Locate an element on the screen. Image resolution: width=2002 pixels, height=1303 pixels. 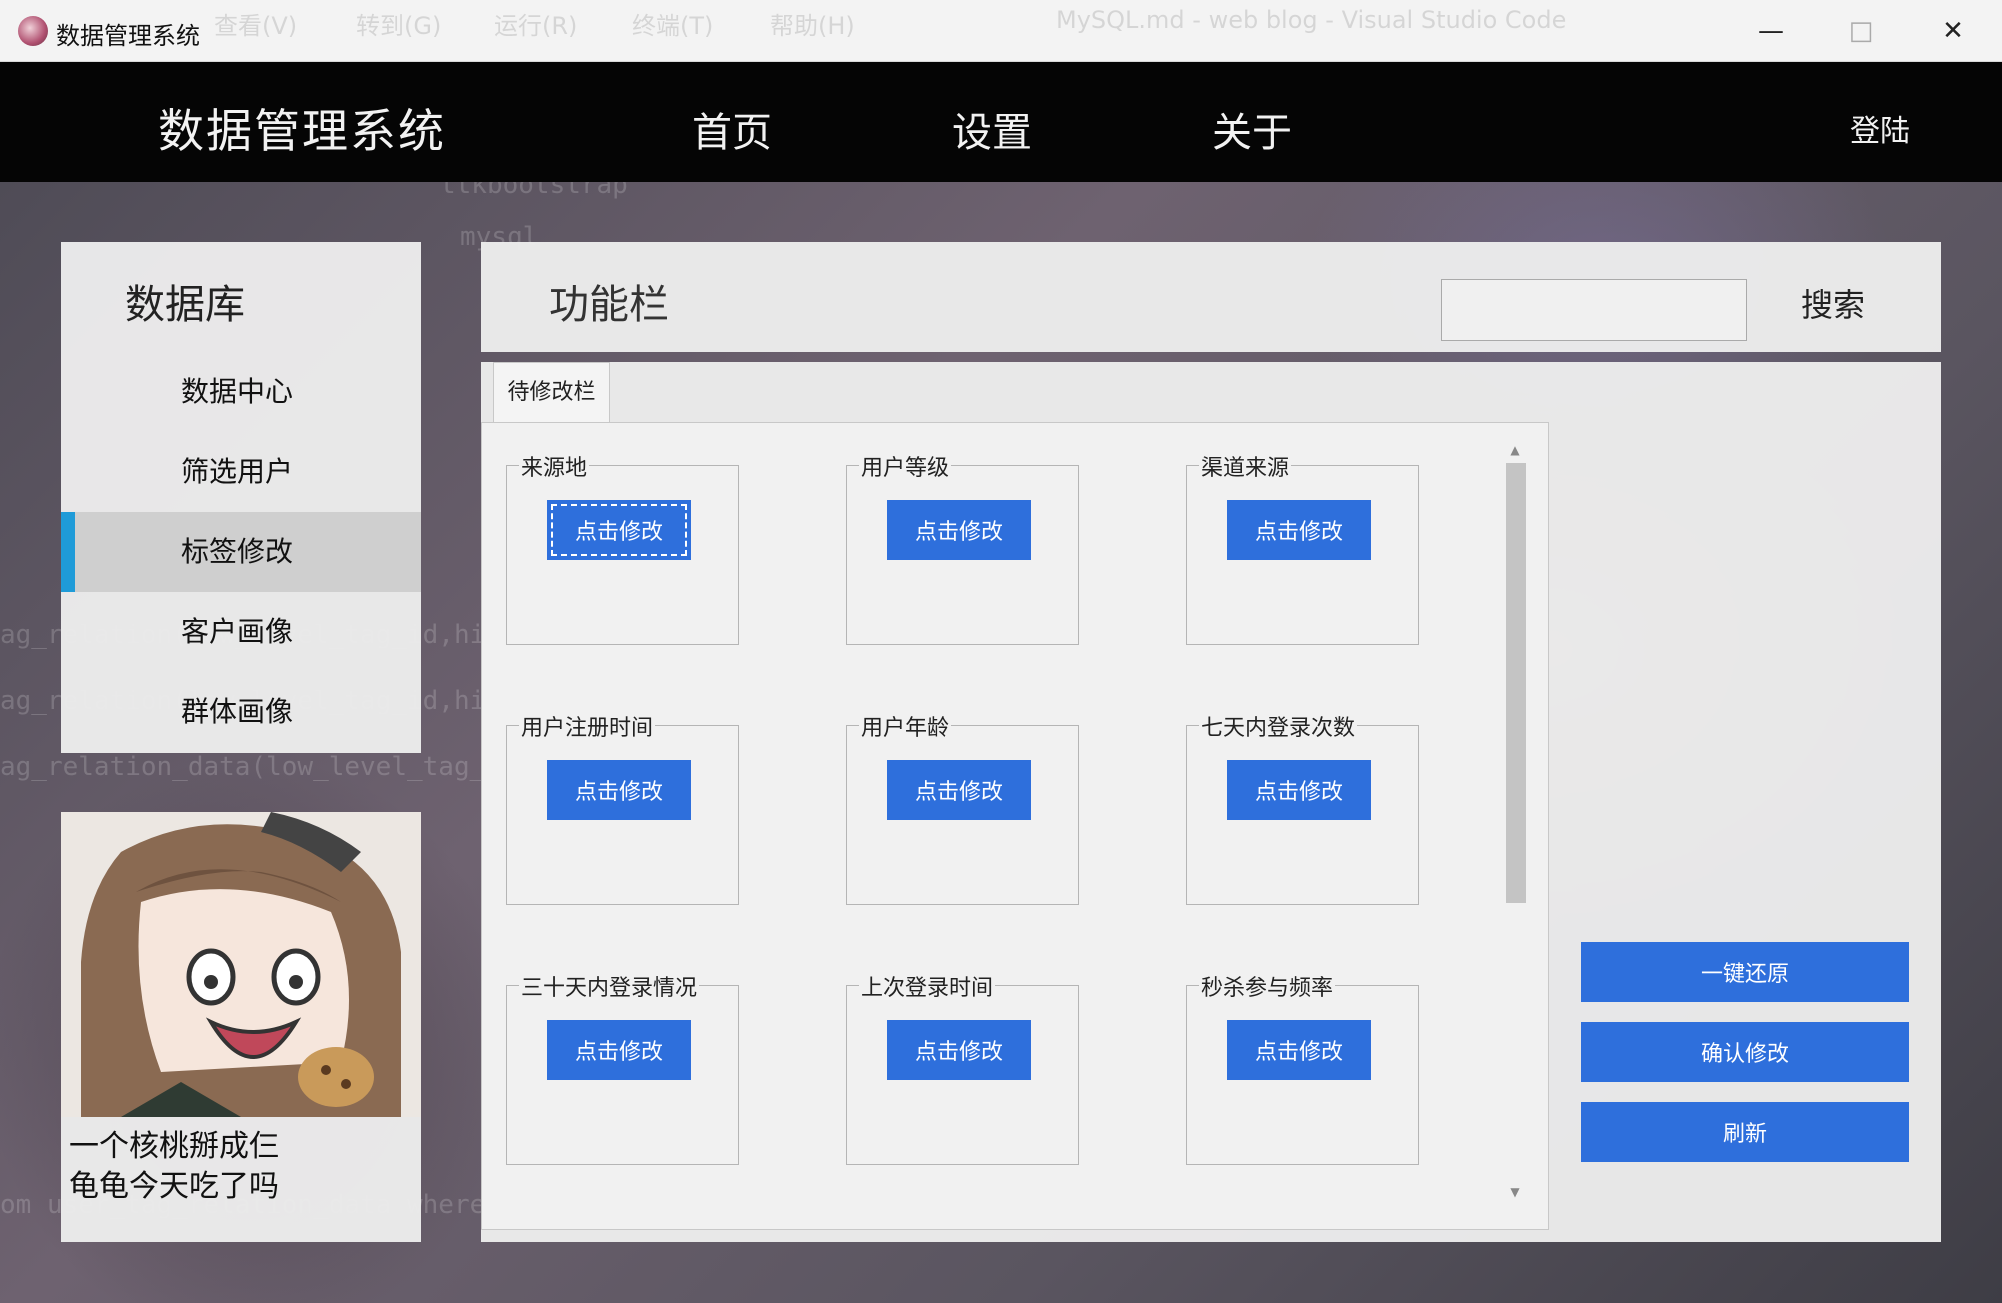
tag-group-channel: 渠道来源 点击修改 is located at coordinates (1302, 547).